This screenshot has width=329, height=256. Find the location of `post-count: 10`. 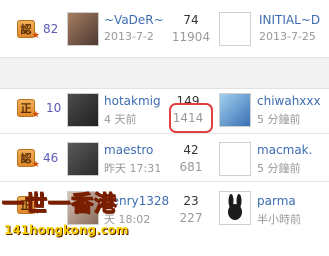

post-count: 10 is located at coordinates (54, 108).